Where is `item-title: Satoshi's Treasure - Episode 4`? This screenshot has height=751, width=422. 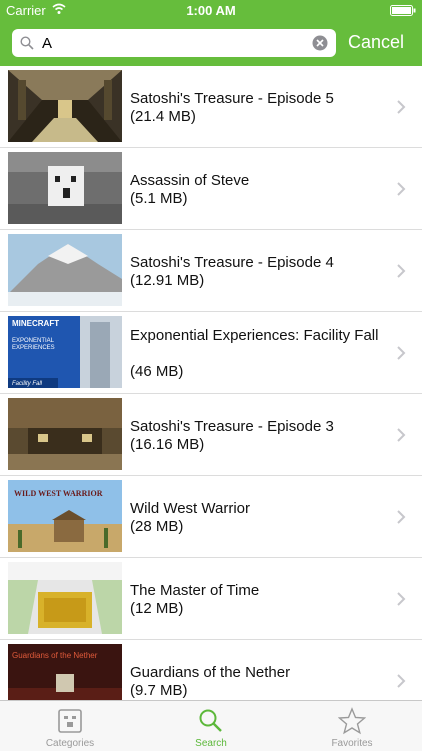 item-title: Satoshi's Treasure - Episode 4 is located at coordinates (232, 262).